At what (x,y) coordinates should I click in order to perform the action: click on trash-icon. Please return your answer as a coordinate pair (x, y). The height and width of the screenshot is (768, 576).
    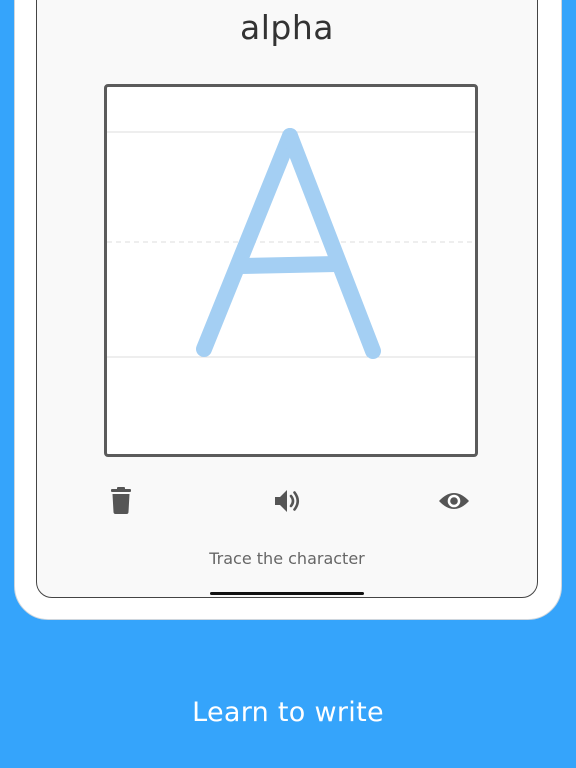
    Looking at the image, I should click on (121, 500).